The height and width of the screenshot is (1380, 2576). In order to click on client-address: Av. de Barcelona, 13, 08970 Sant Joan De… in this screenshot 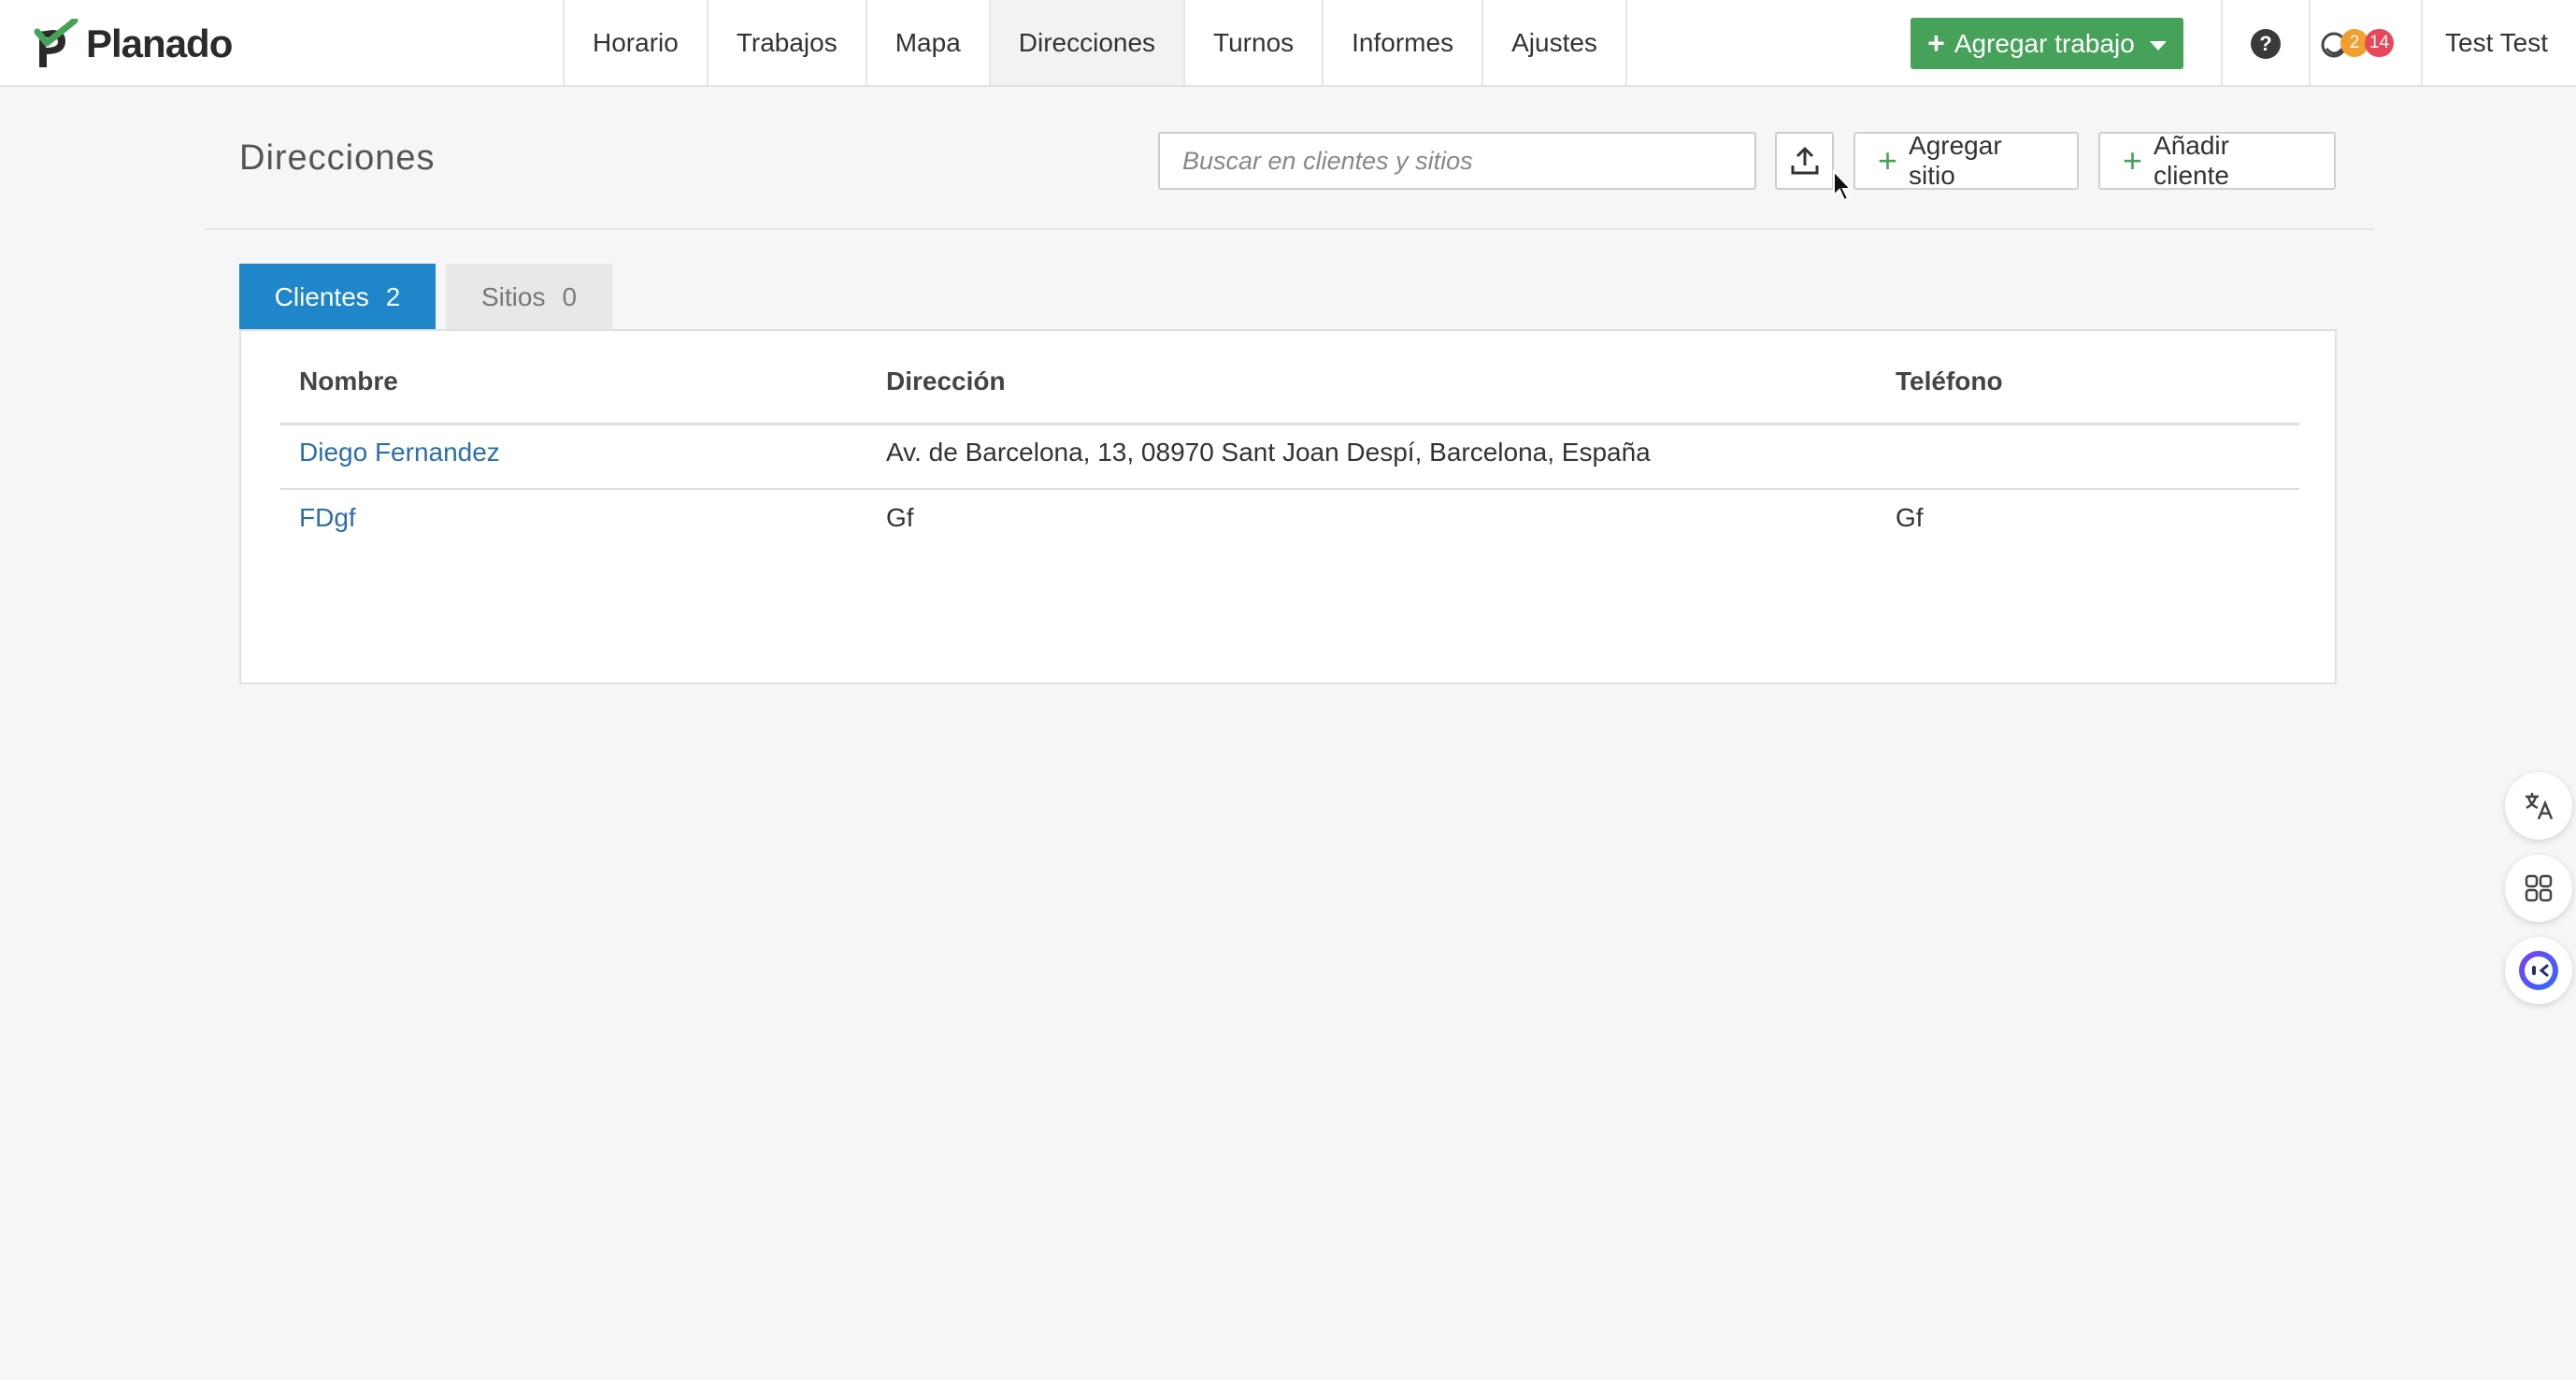, I will do `click(1268, 452)`.